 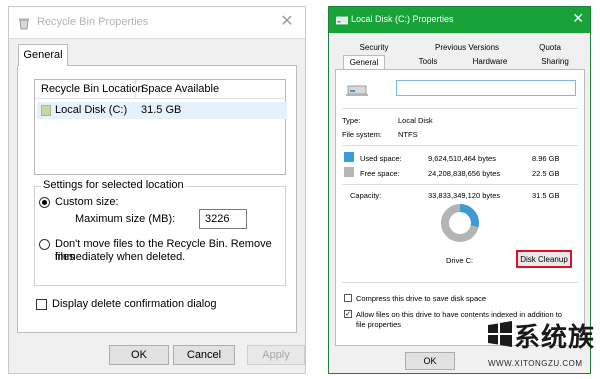 I want to click on column-header-location: Recycle Bin Location, so click(x=92, y=89).